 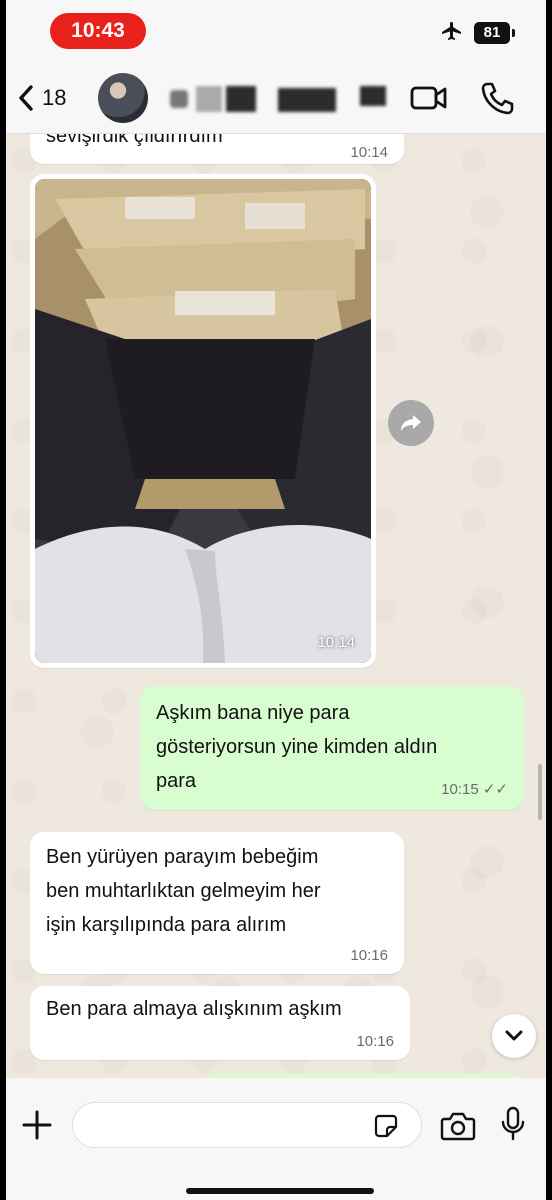 What do you see at coordinates (98, 31) in the screenshot?
I see `status-time: 10:43` at bounding box center [98, 31].